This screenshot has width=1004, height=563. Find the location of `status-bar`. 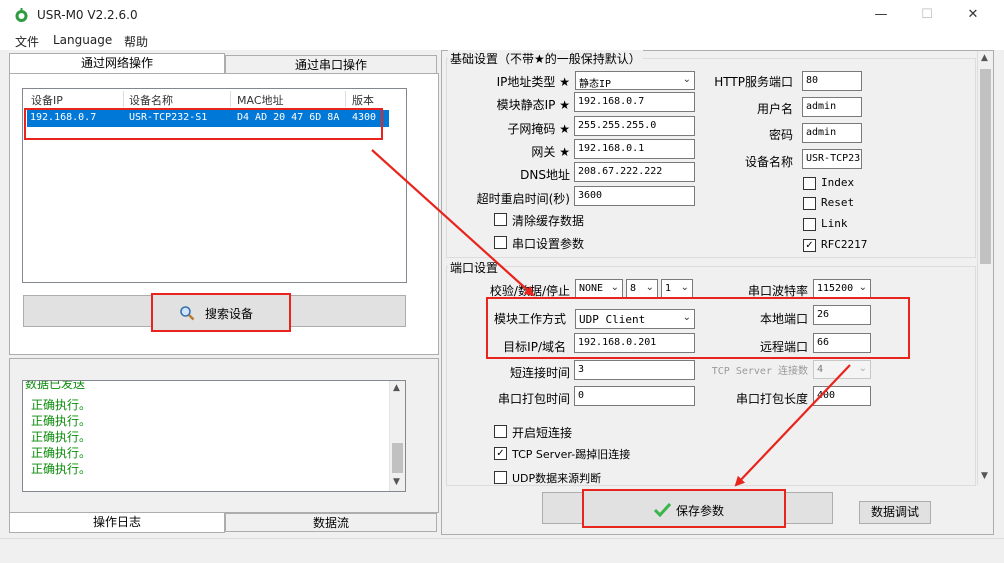

status-bar is located at coordinates (502, 550).